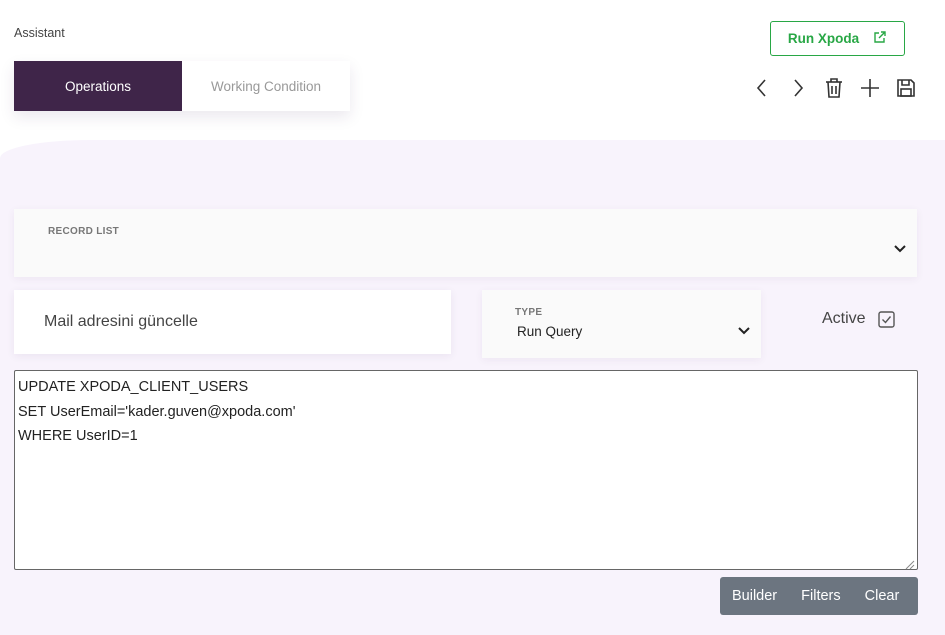  I want to click on save-icon, so click(906, 88).